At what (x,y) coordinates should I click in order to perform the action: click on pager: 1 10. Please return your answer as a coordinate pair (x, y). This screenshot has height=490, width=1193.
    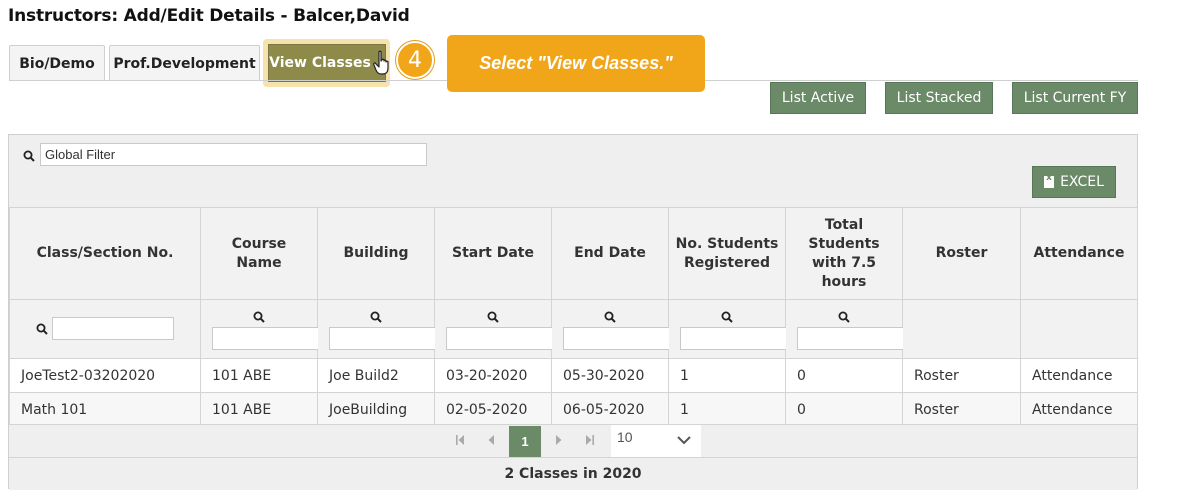
    Looking at the image, I should click on (573, 441).